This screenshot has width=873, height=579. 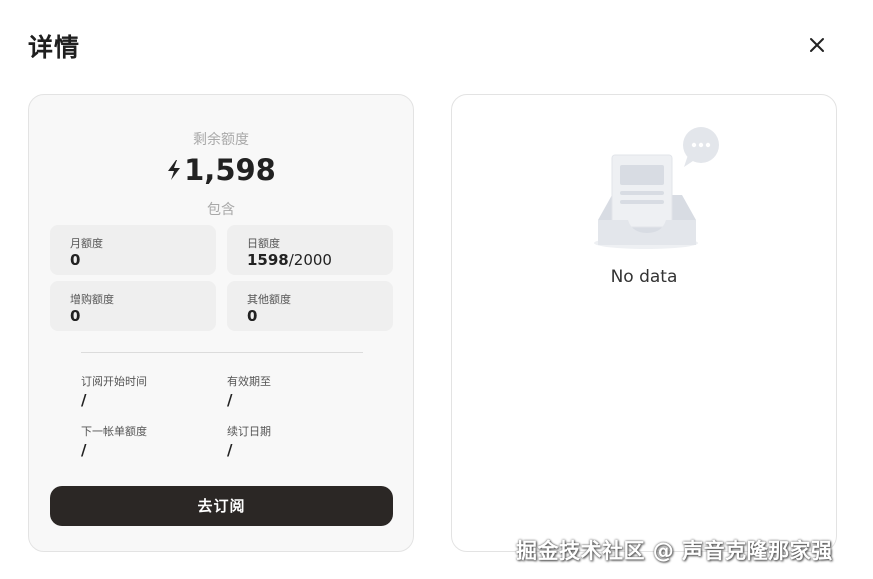 What do you see at coordinates (310, 306) in the screenshot?
I see `other-quota-cell: 其他额度 0` at bounding box center [310, 306].